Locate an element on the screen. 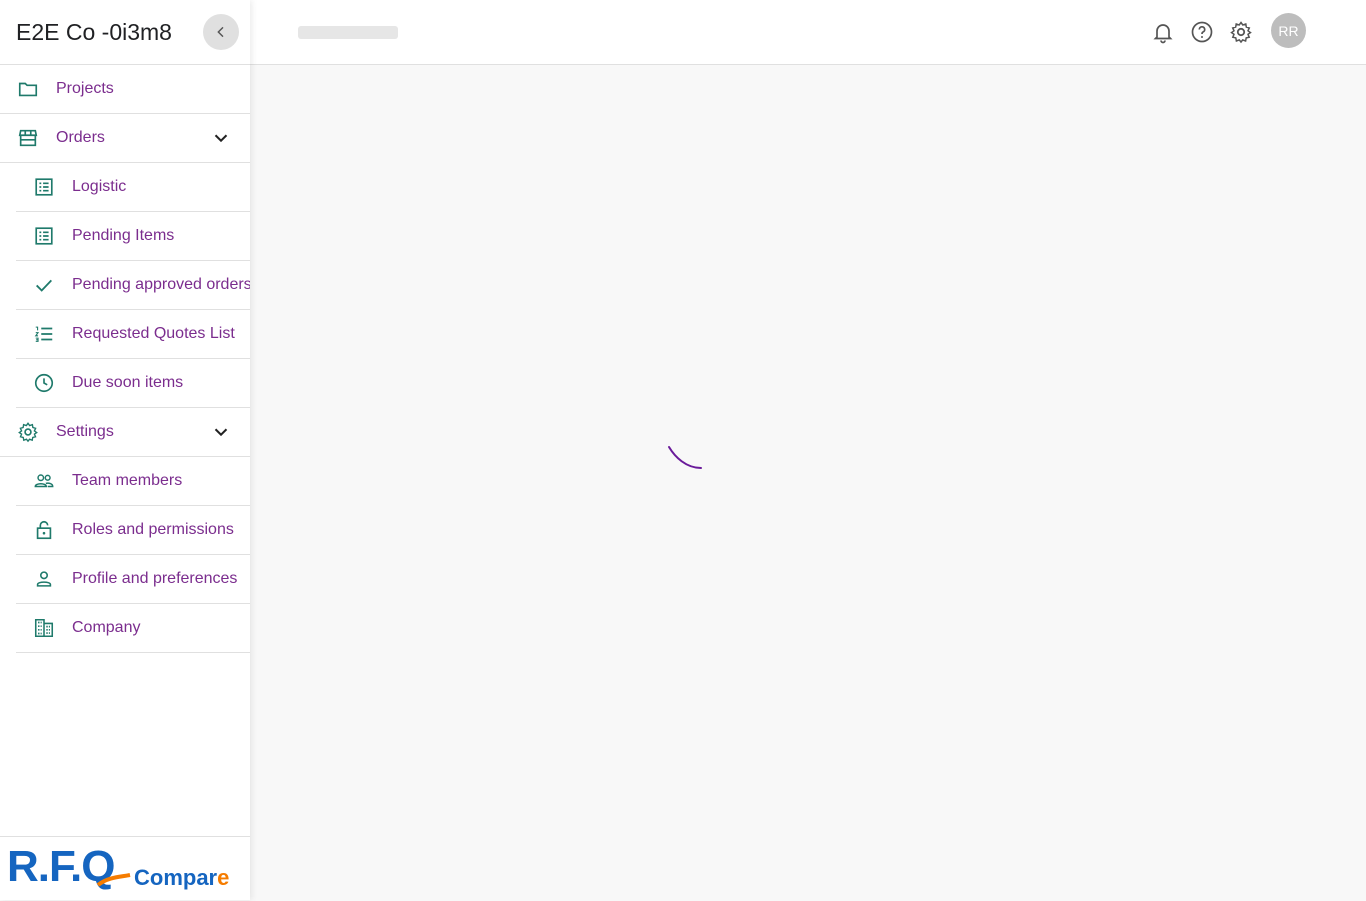 The width and height of the screenshot is (1366, 901). building-icon is located at coordinates (44, 628).